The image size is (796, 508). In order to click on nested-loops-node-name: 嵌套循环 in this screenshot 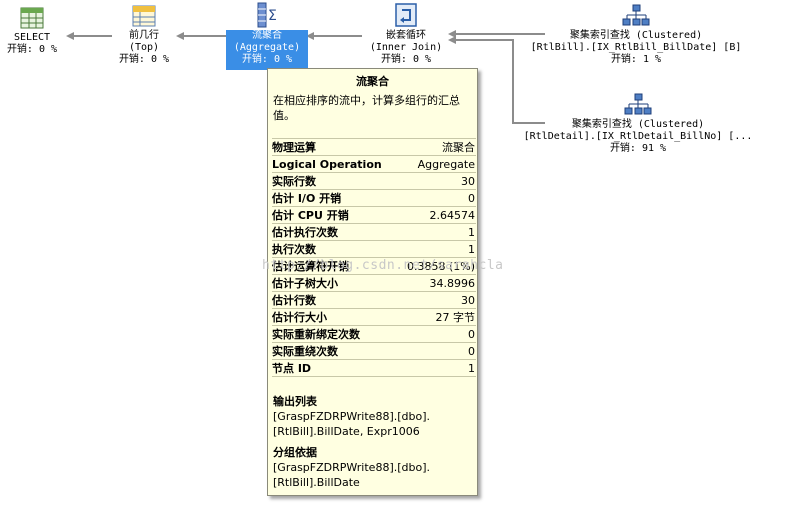, I will do `click(406, 35)`.